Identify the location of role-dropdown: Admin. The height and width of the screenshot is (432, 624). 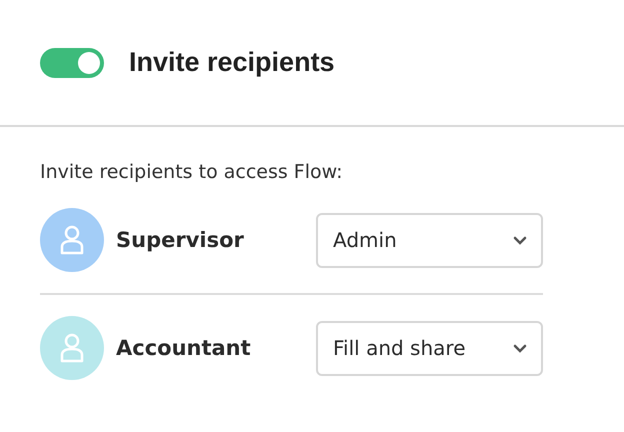
(429, 240).